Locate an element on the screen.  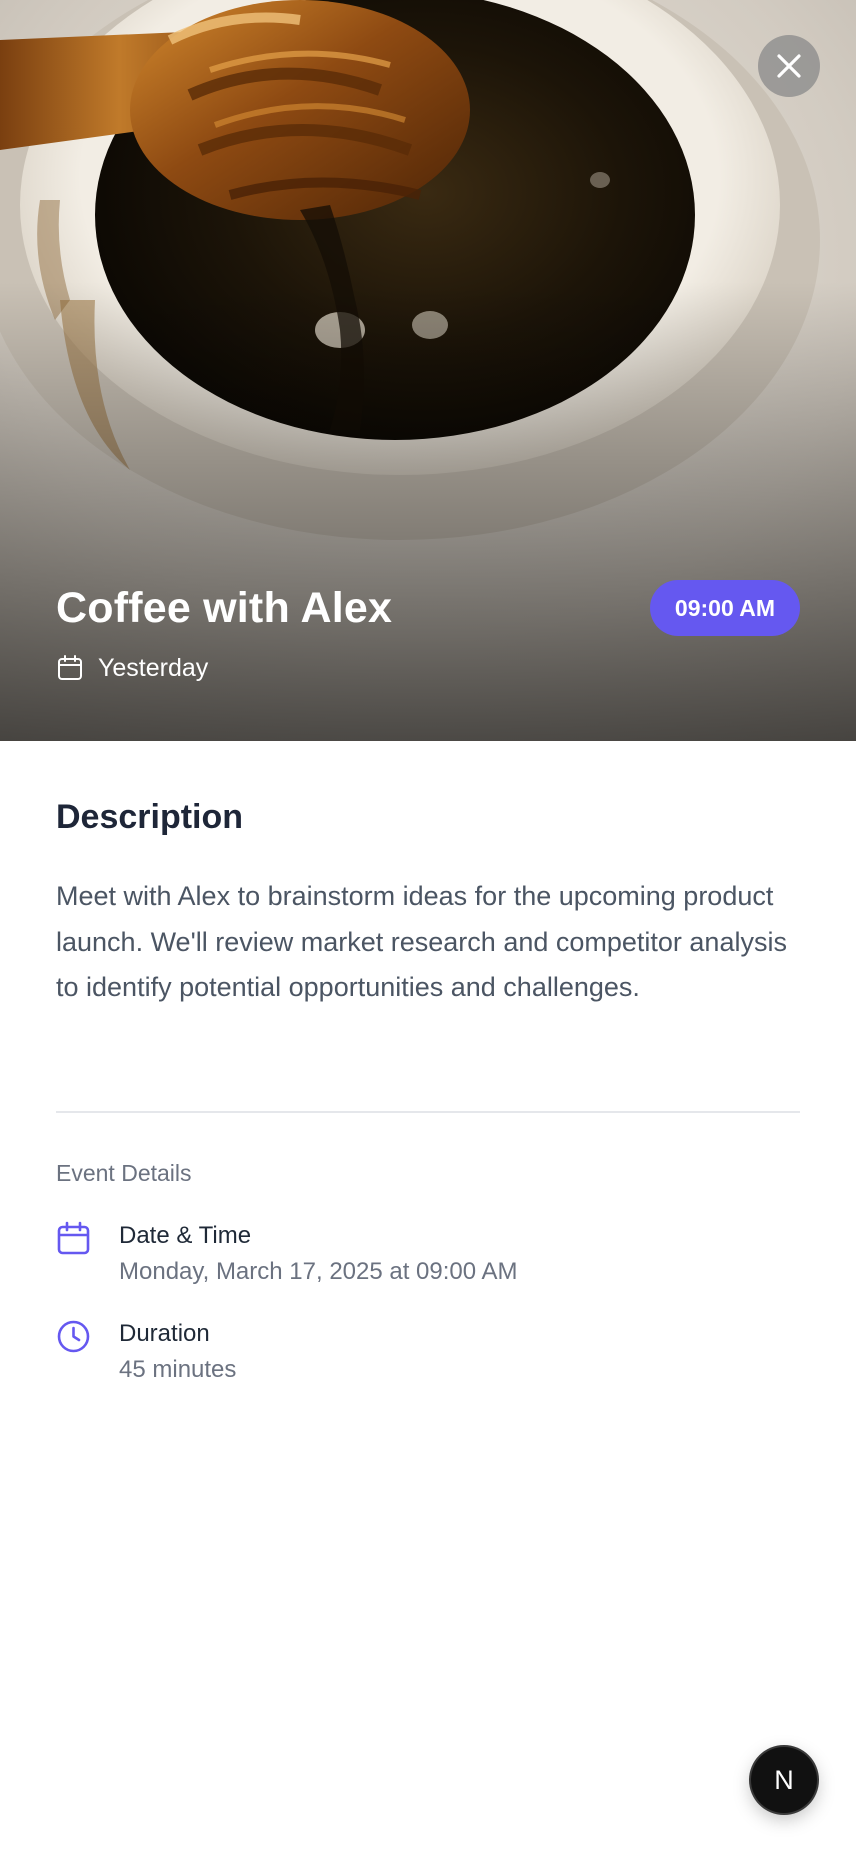
event-relative-date: Yesterday is located at coordinates (132, 668).